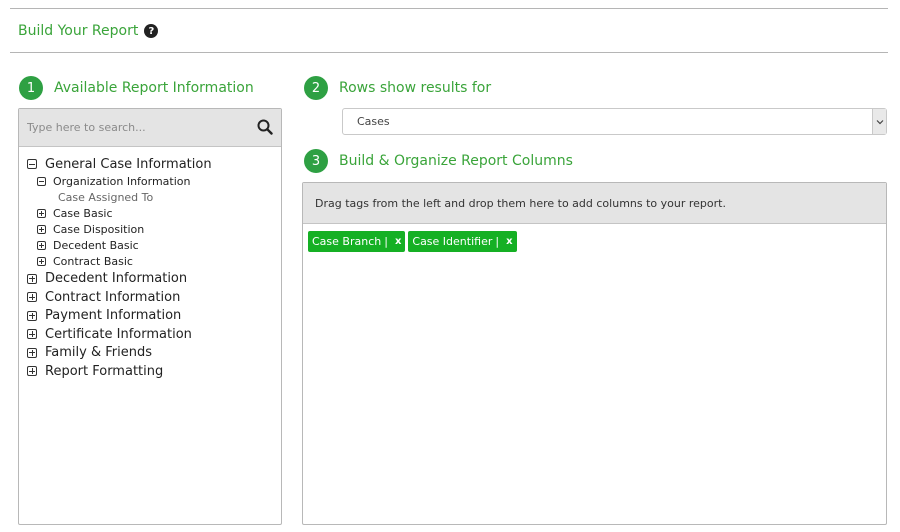  I want to click on header-divider, so click(449, 52).